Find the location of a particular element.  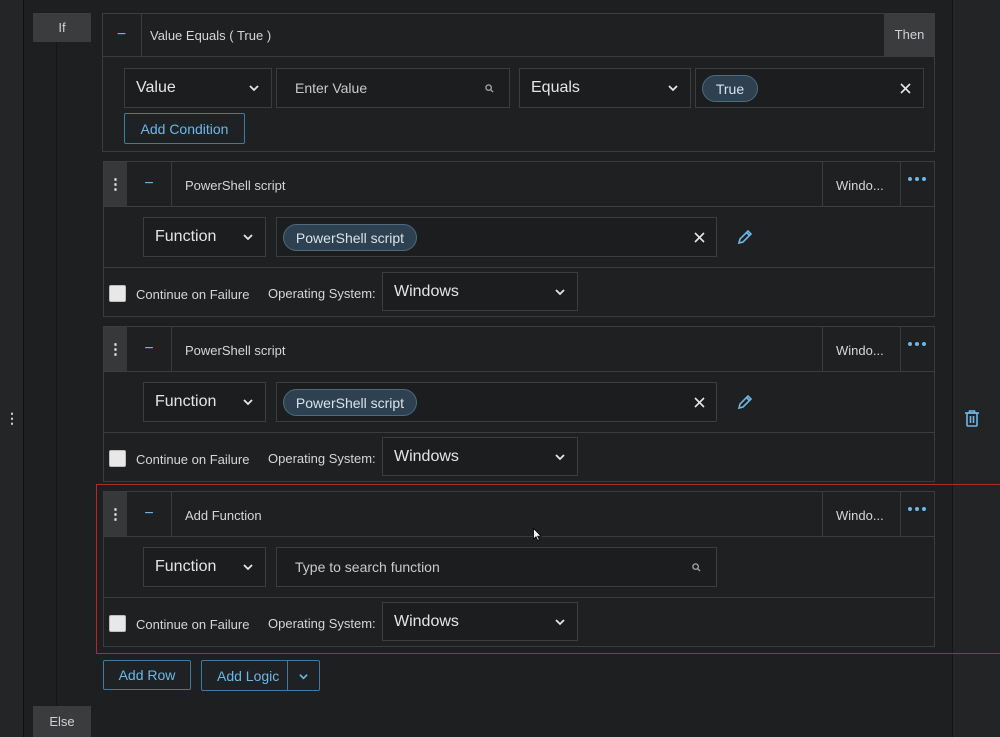

collapse-condition-button: − is located at coordinates (122, 34).